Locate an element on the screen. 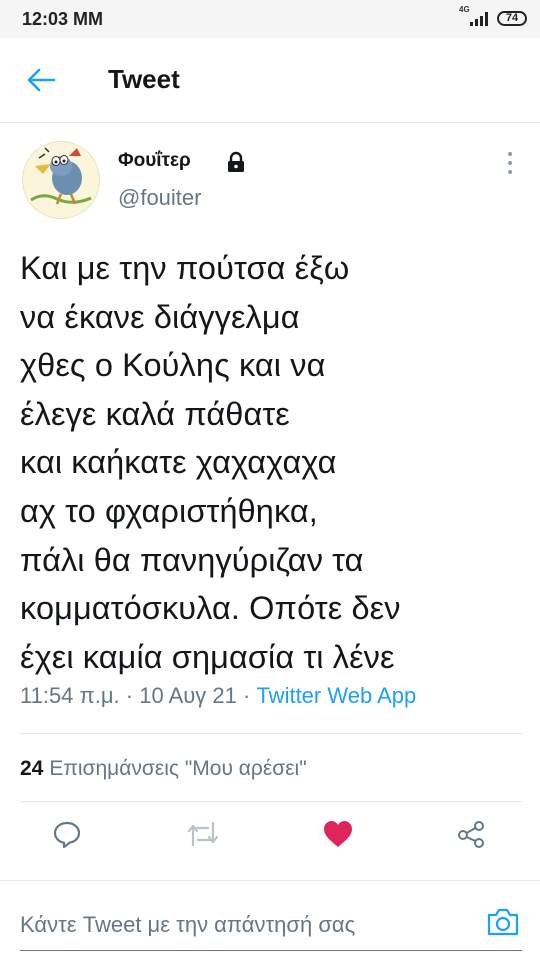 The height and width of the screenshot is (961, 540). bird-cartoon-avatar is located at coordinates (61, 176).